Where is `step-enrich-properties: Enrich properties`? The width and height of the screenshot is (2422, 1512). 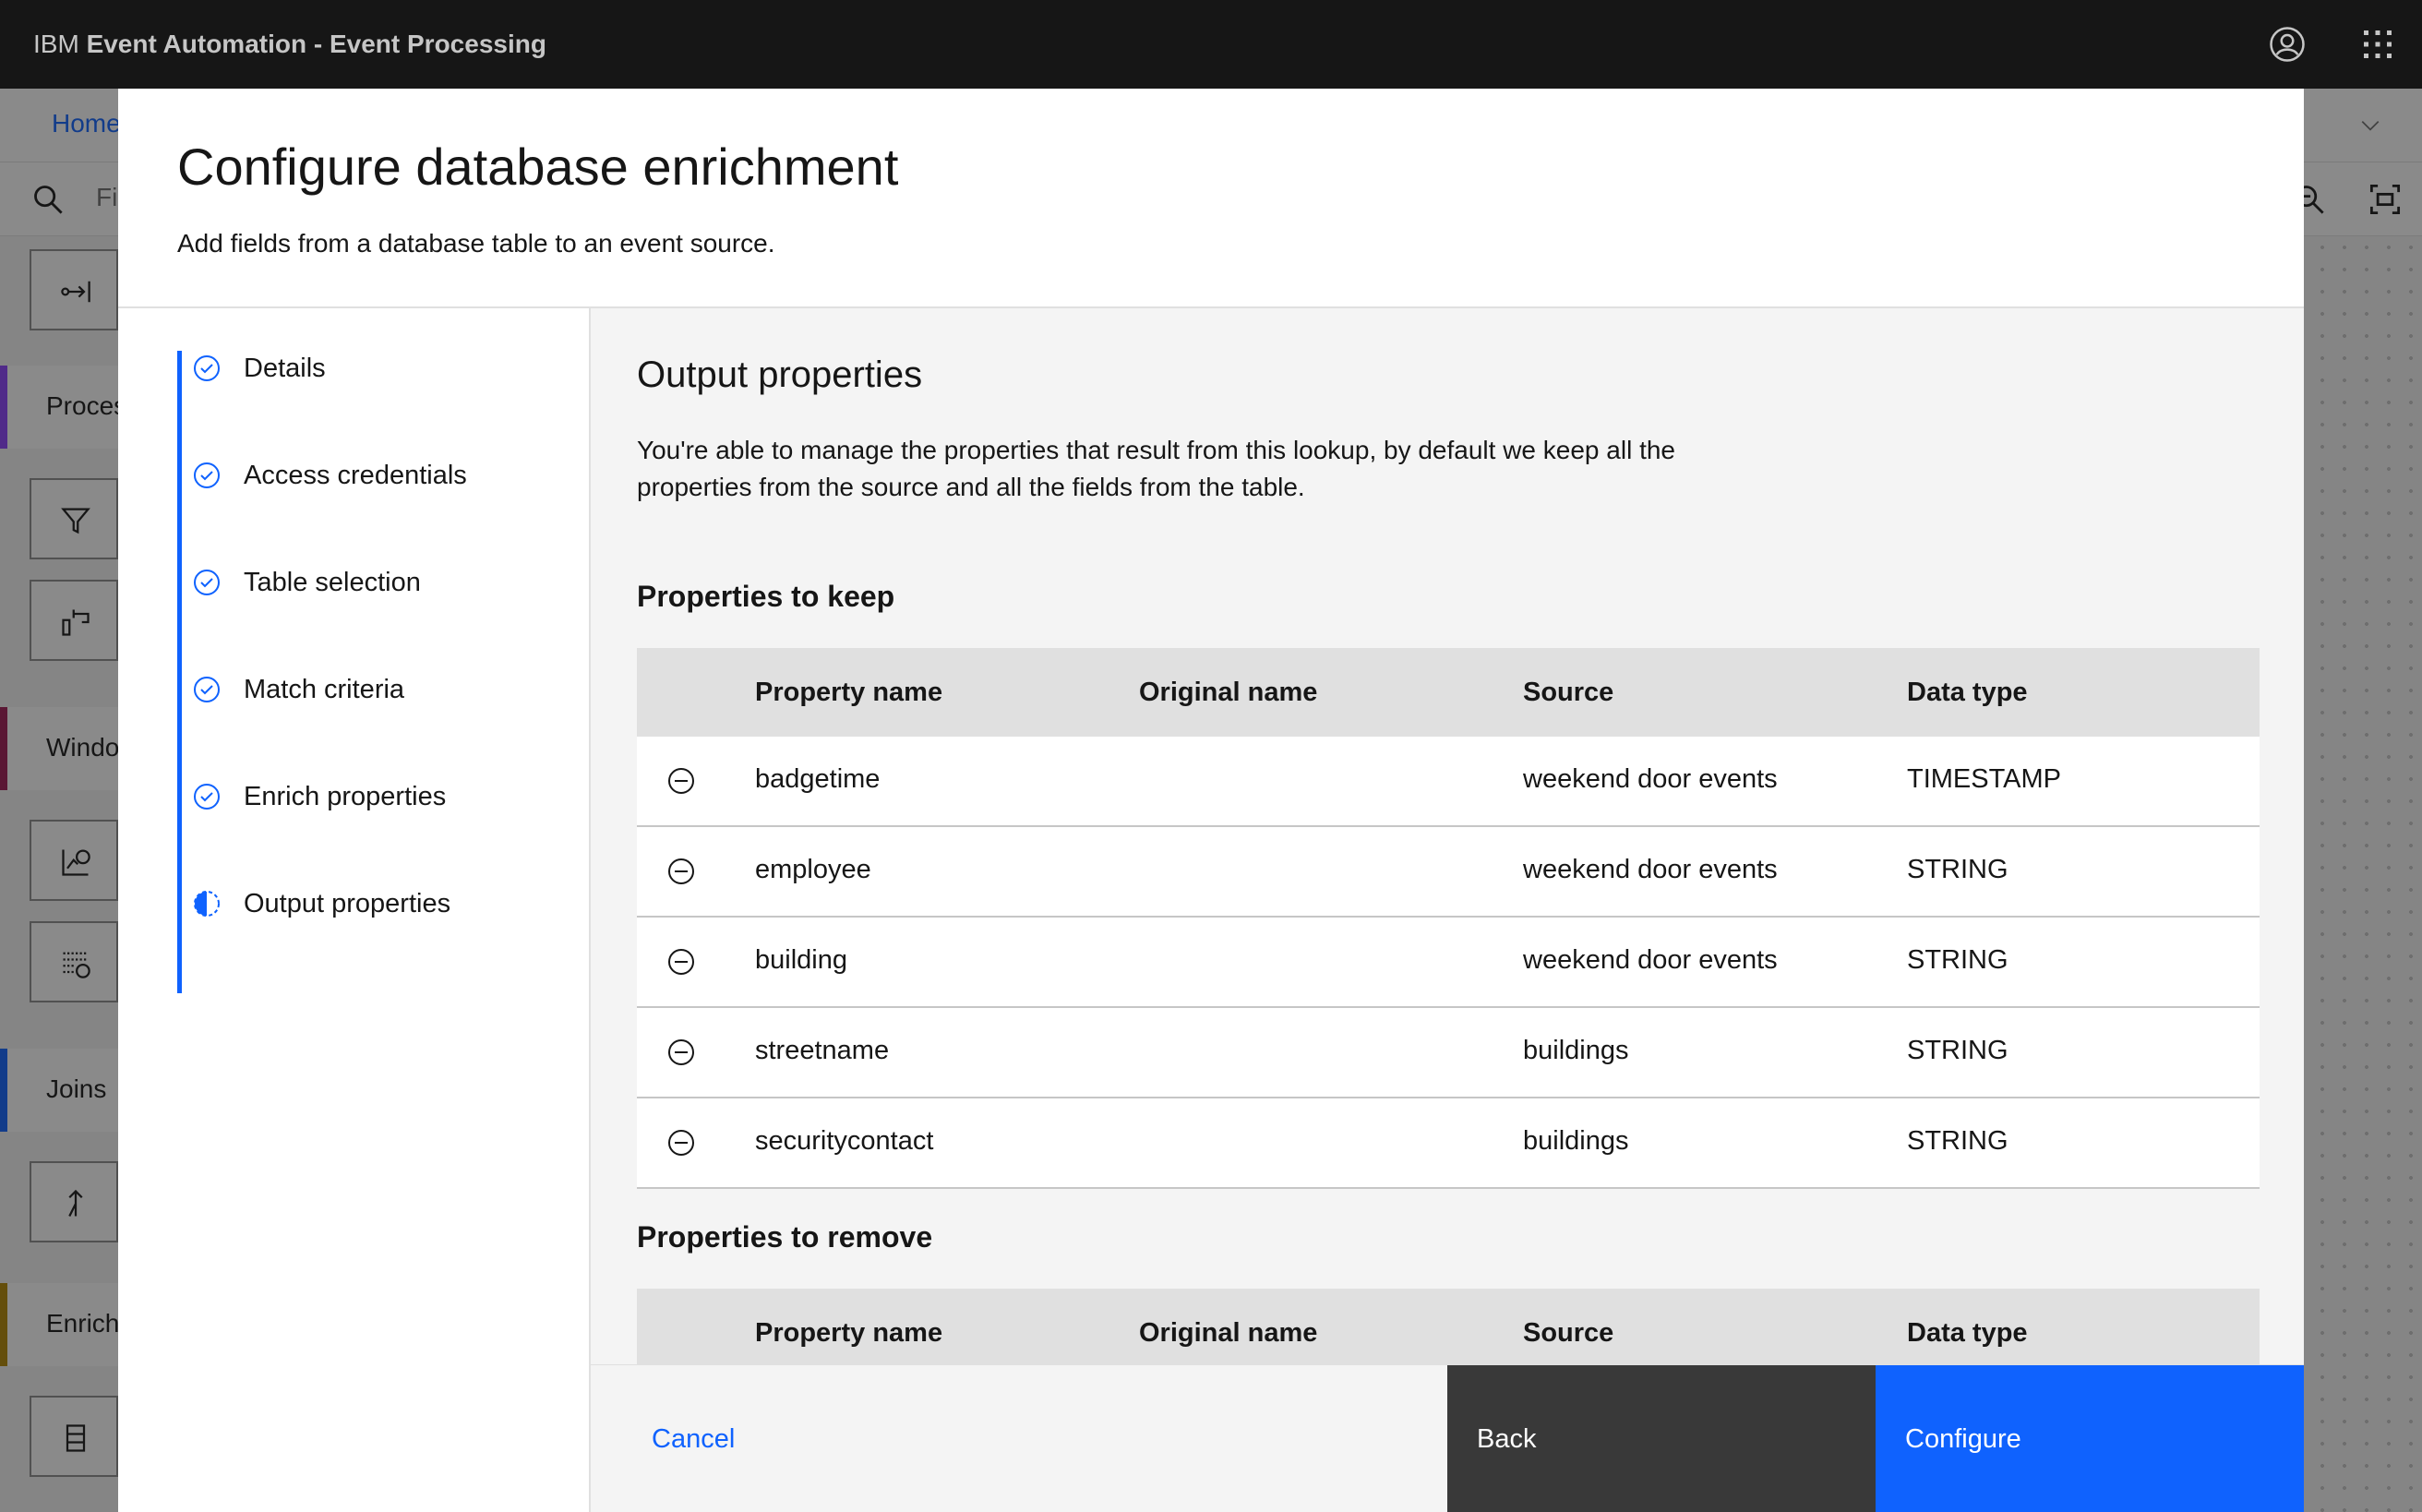 step-enrich-properties: Enrich properties is located at coordinates (319, 797).